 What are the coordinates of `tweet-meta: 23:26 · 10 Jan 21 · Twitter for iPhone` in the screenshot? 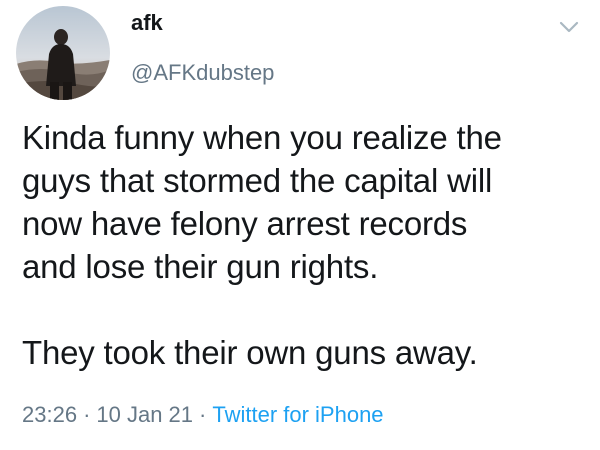 It's located at (203, 415).